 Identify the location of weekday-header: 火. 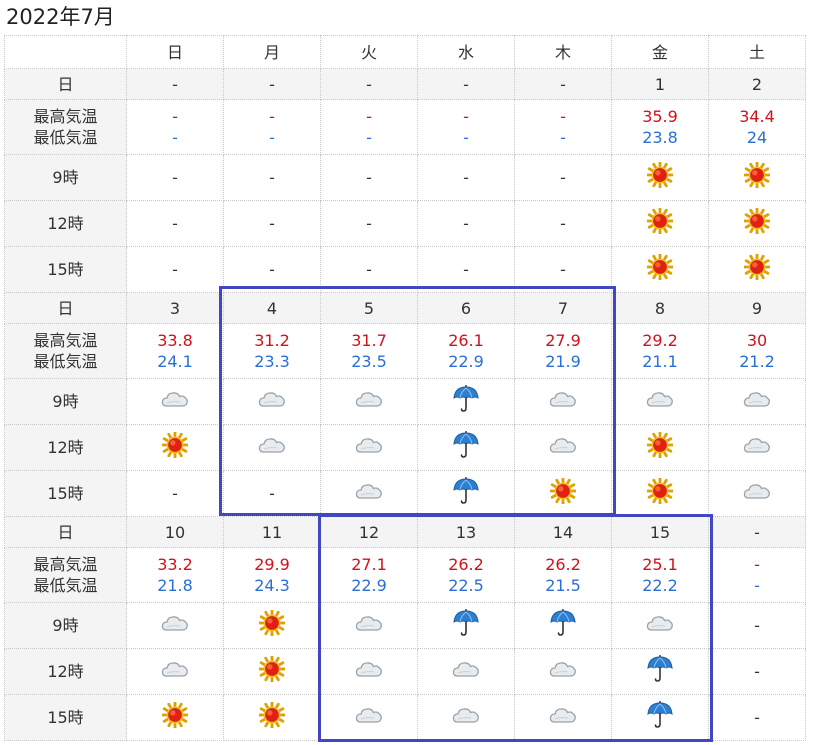
(369, 52).